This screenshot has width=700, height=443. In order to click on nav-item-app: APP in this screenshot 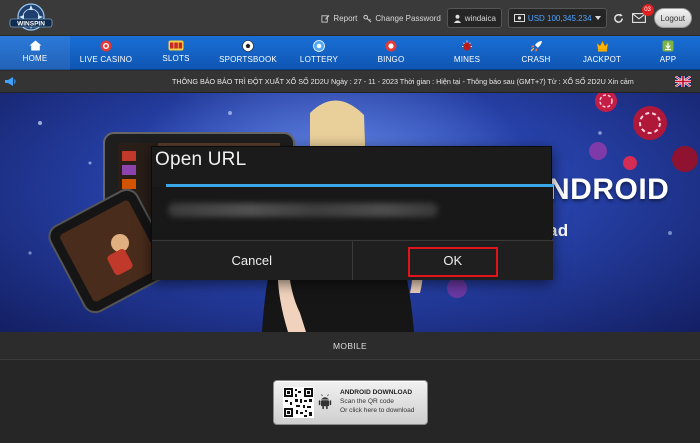, I will do `click(668, 53)`.